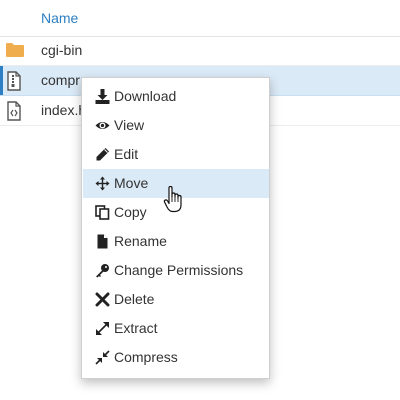 The image size is (400, 400). Describe the element at coordinates (130, 212) in the screenshot. I see `menu-item-label: Copy` at that location.